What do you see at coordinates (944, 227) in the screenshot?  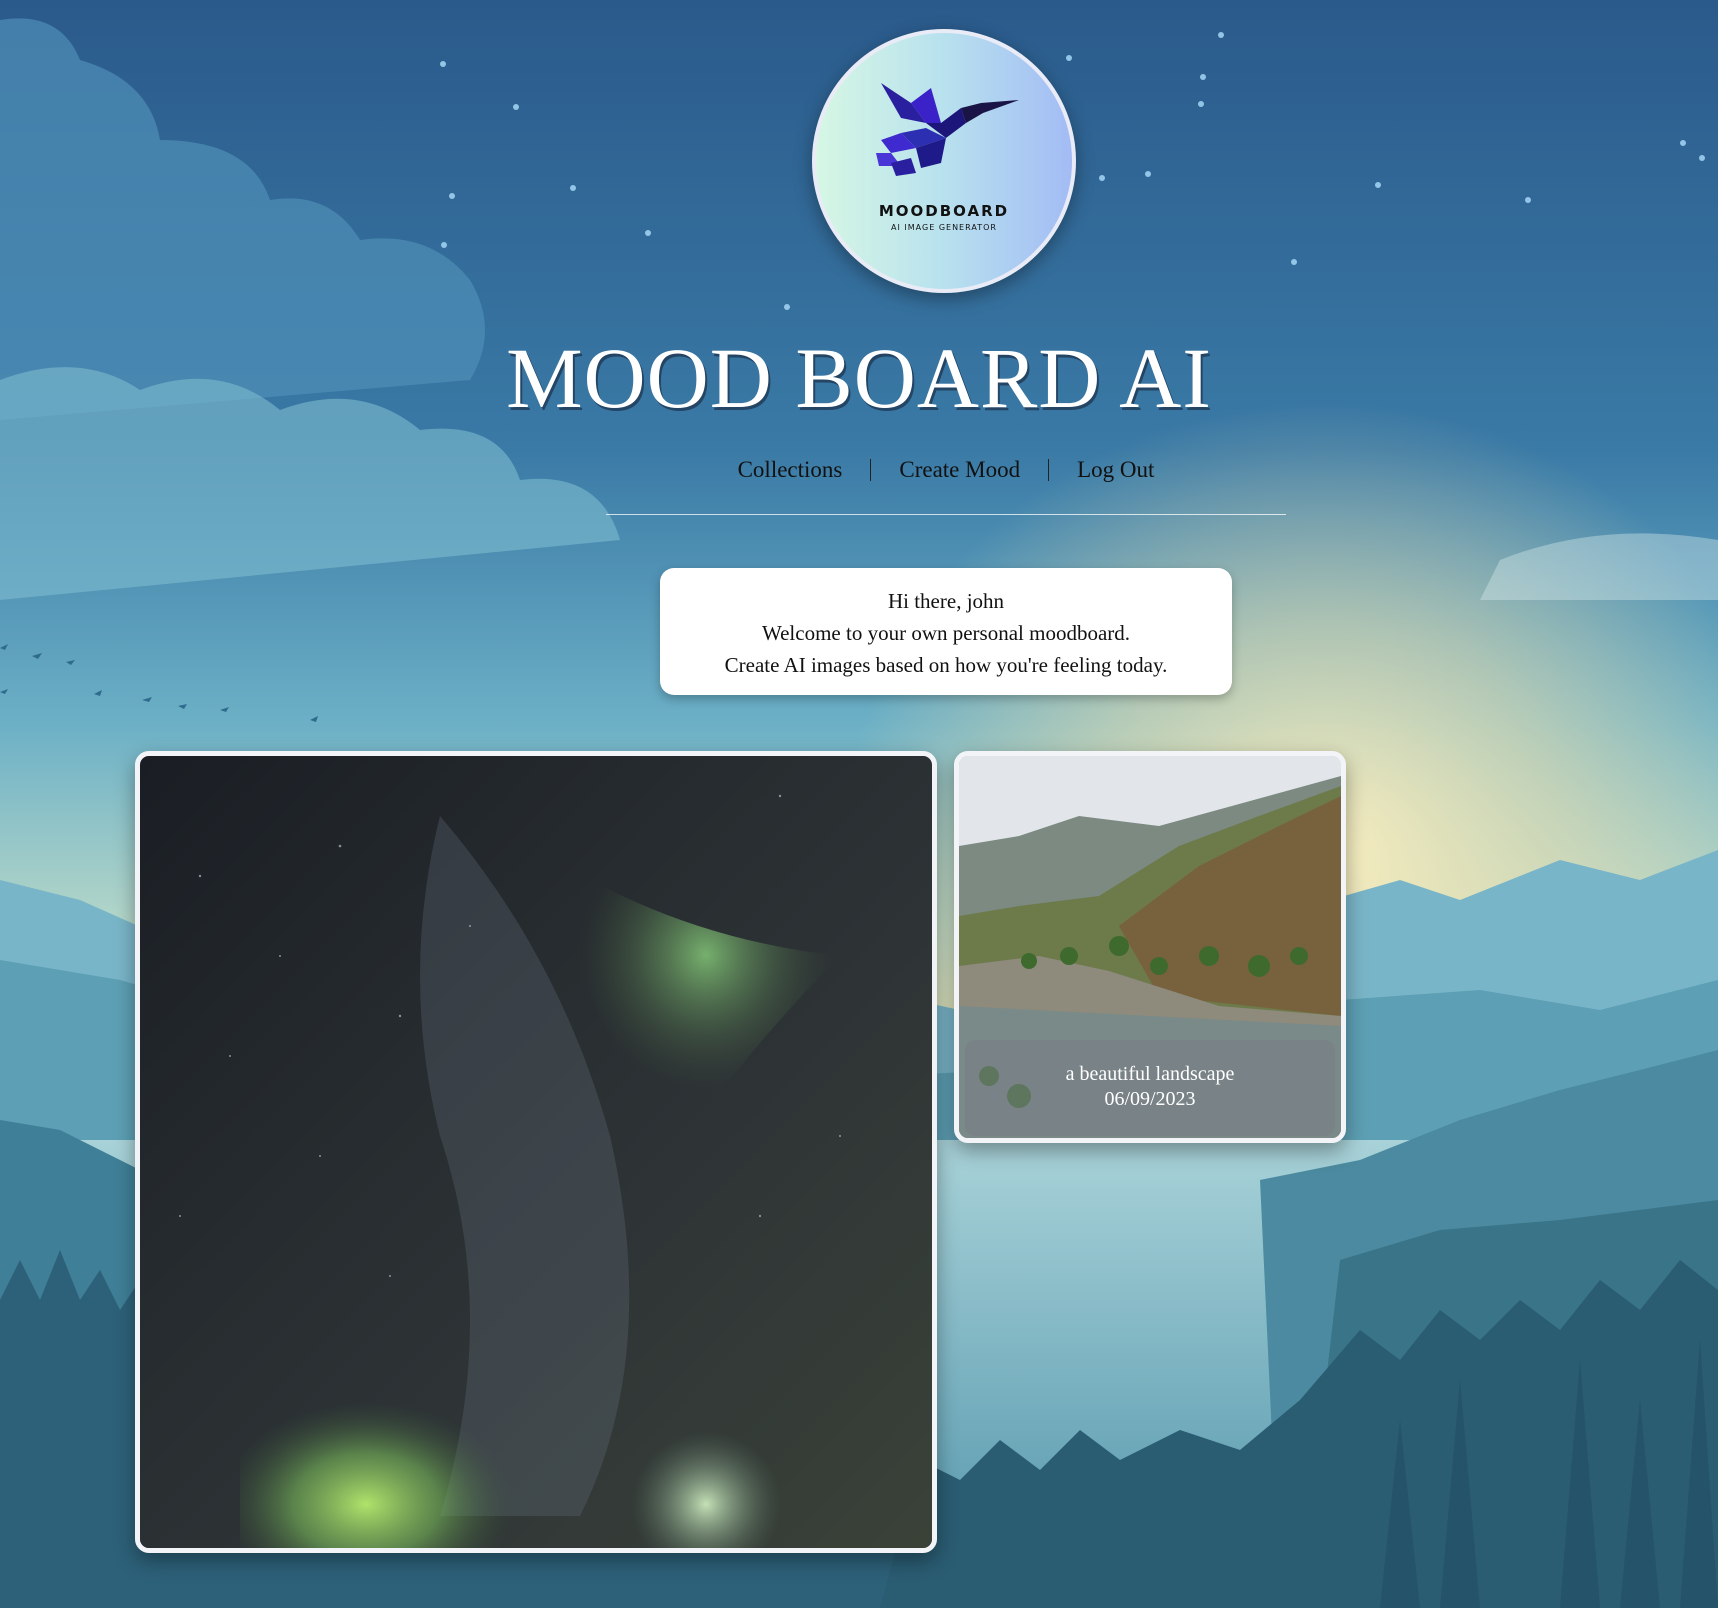 I see `logo-tagline: AI IMAGE GENERATOR` at bounding box center [944, 227].